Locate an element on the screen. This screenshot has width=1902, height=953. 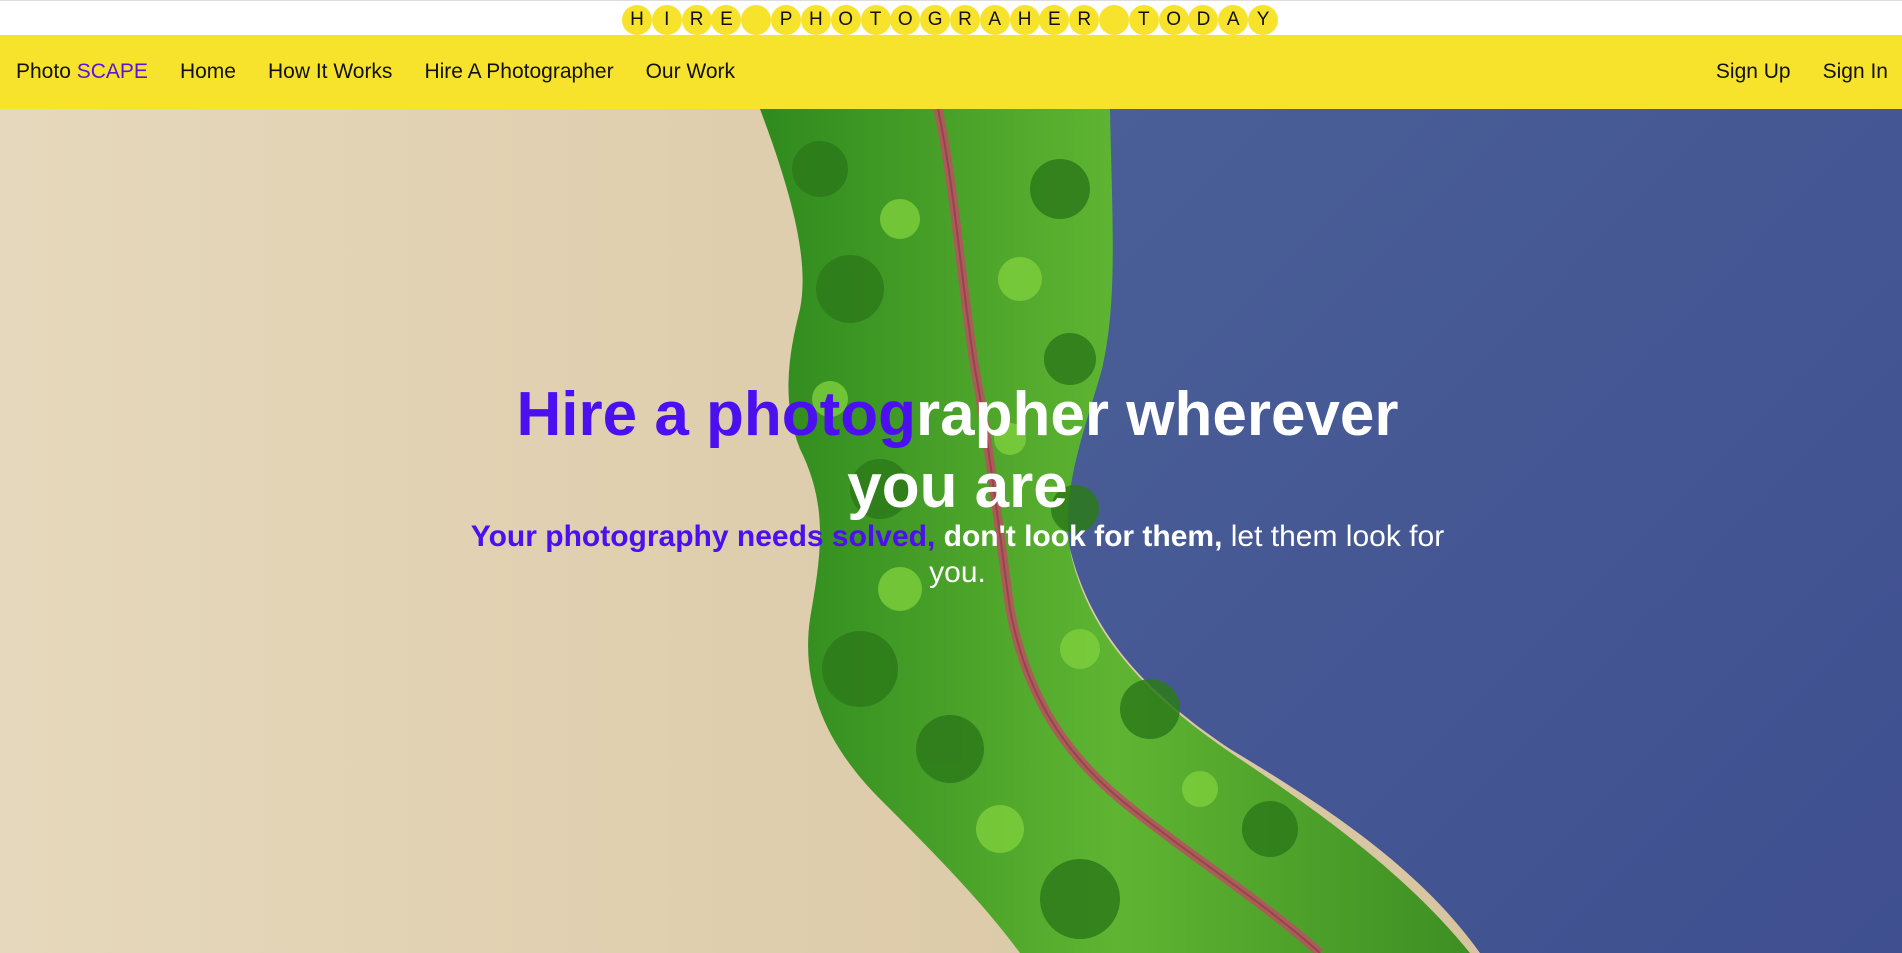
nav-link-our-work: Our Work is located at coordinates (690, 72).